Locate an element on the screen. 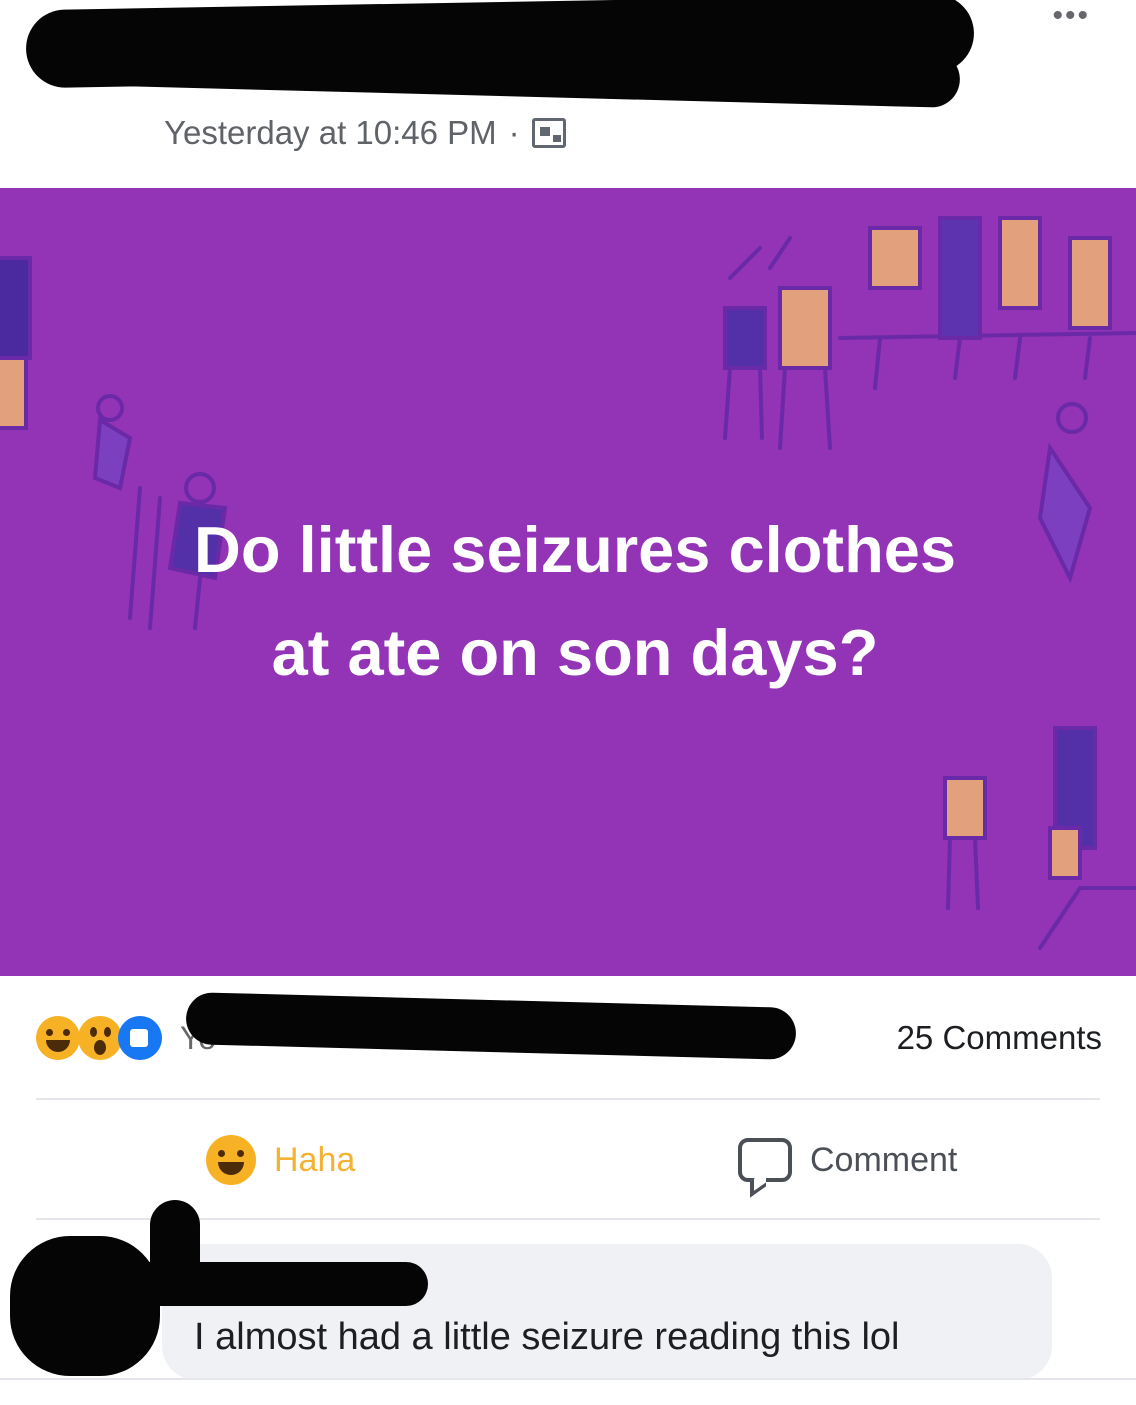 The width and height of the screenshot is (1136, 1405). comments-count: 25 Comments is located at coordinates (999, 1038).